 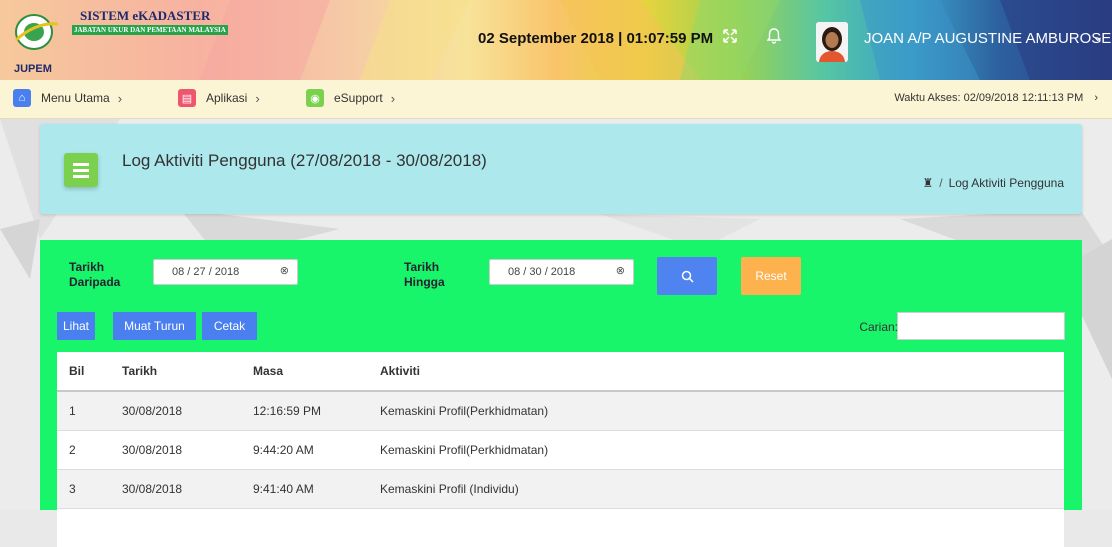 I want to click on print-button: Cetak, so click(x=229, y=326).